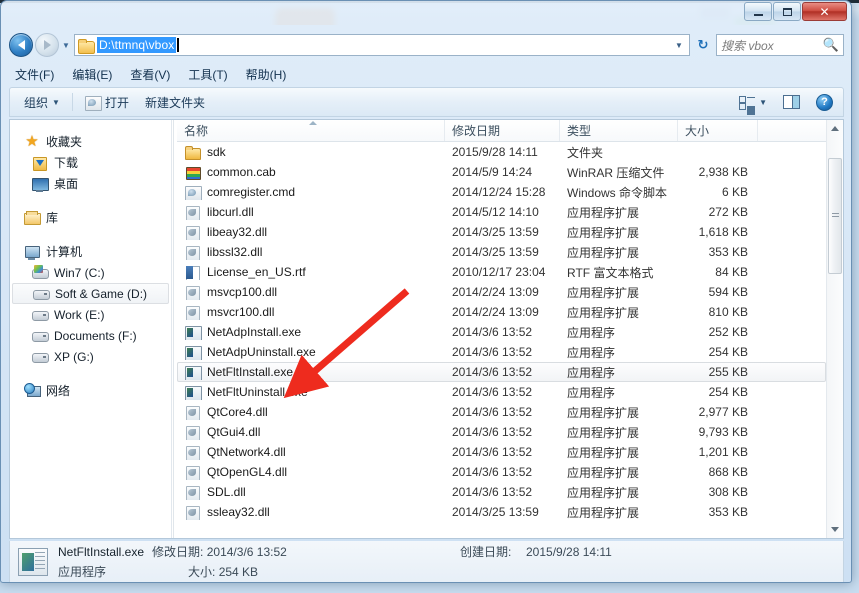 The width and height of the screenshot is (859, 593). I want to click on menu-item-tools: 工具(T), so click(207, 74).